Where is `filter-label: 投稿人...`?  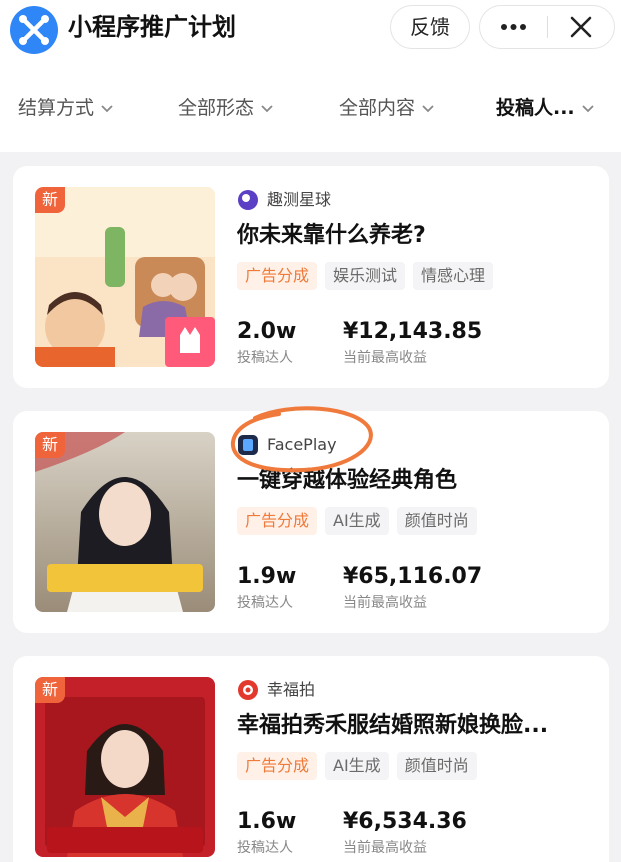 filter-label: 投稿人... is located at coordinates (535, 108).